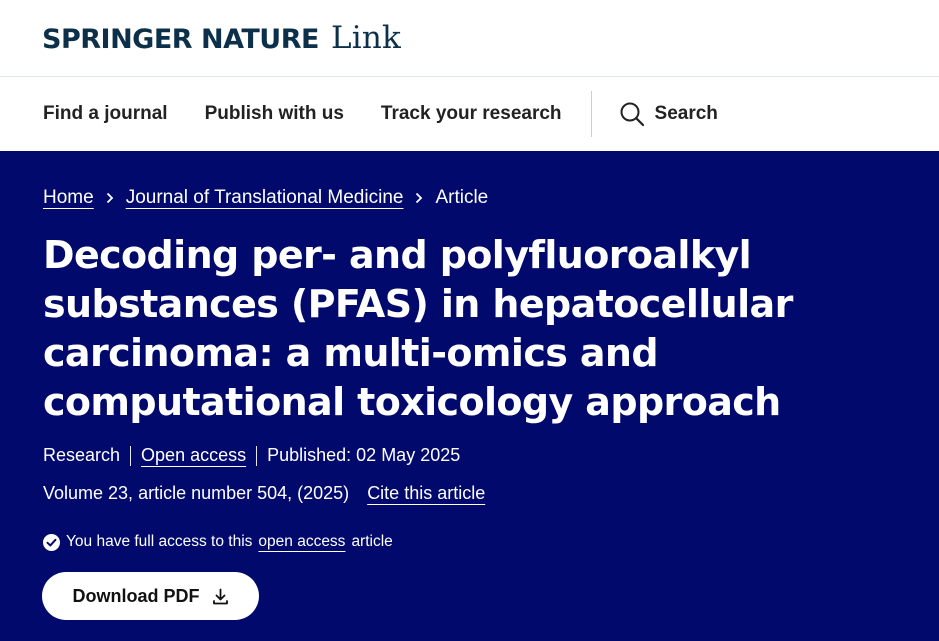  Describe the element at coordinates (220, 596) in the screenshot. I see `download-icon` at that location.